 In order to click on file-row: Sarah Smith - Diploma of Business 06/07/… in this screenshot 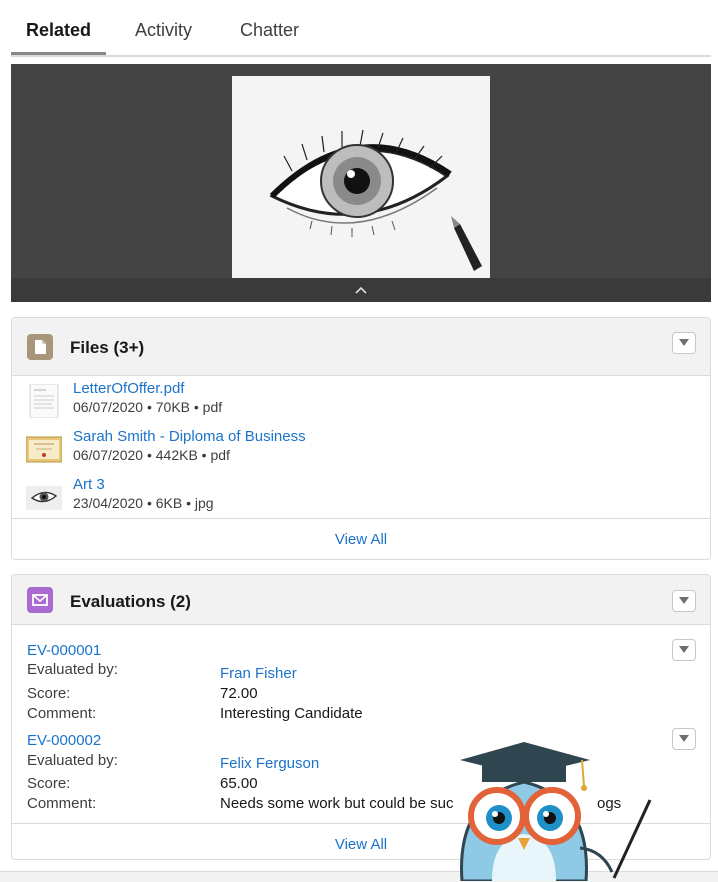, I will do `click(355, 451)`.